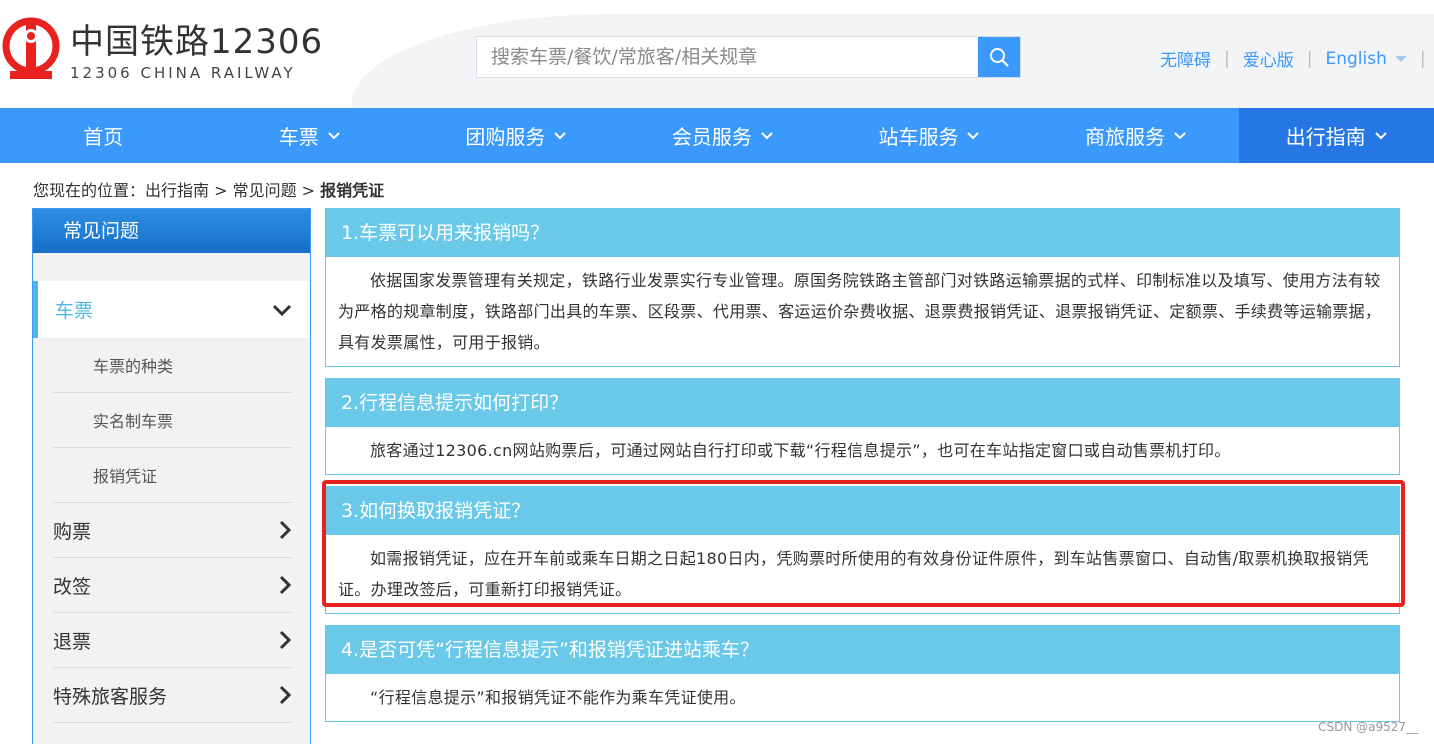 This screenshot has width=1434, height=744. I want to click on watermark: CSDN @a9527__, so click(1368, 727).